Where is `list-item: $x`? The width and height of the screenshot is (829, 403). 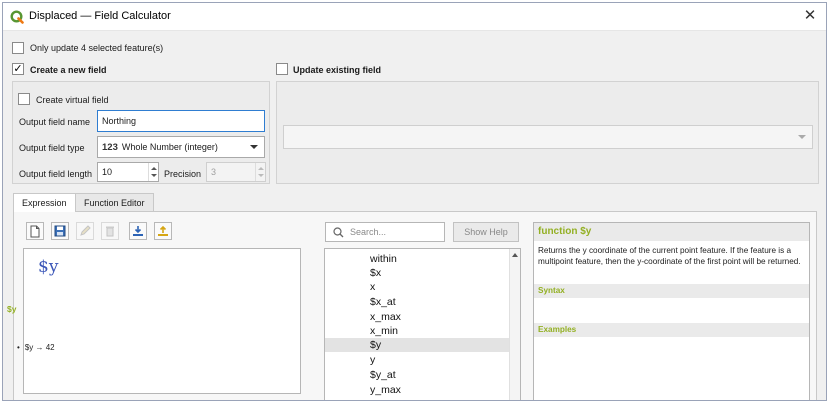 list-item: $x is located at coordinates (418, 273).